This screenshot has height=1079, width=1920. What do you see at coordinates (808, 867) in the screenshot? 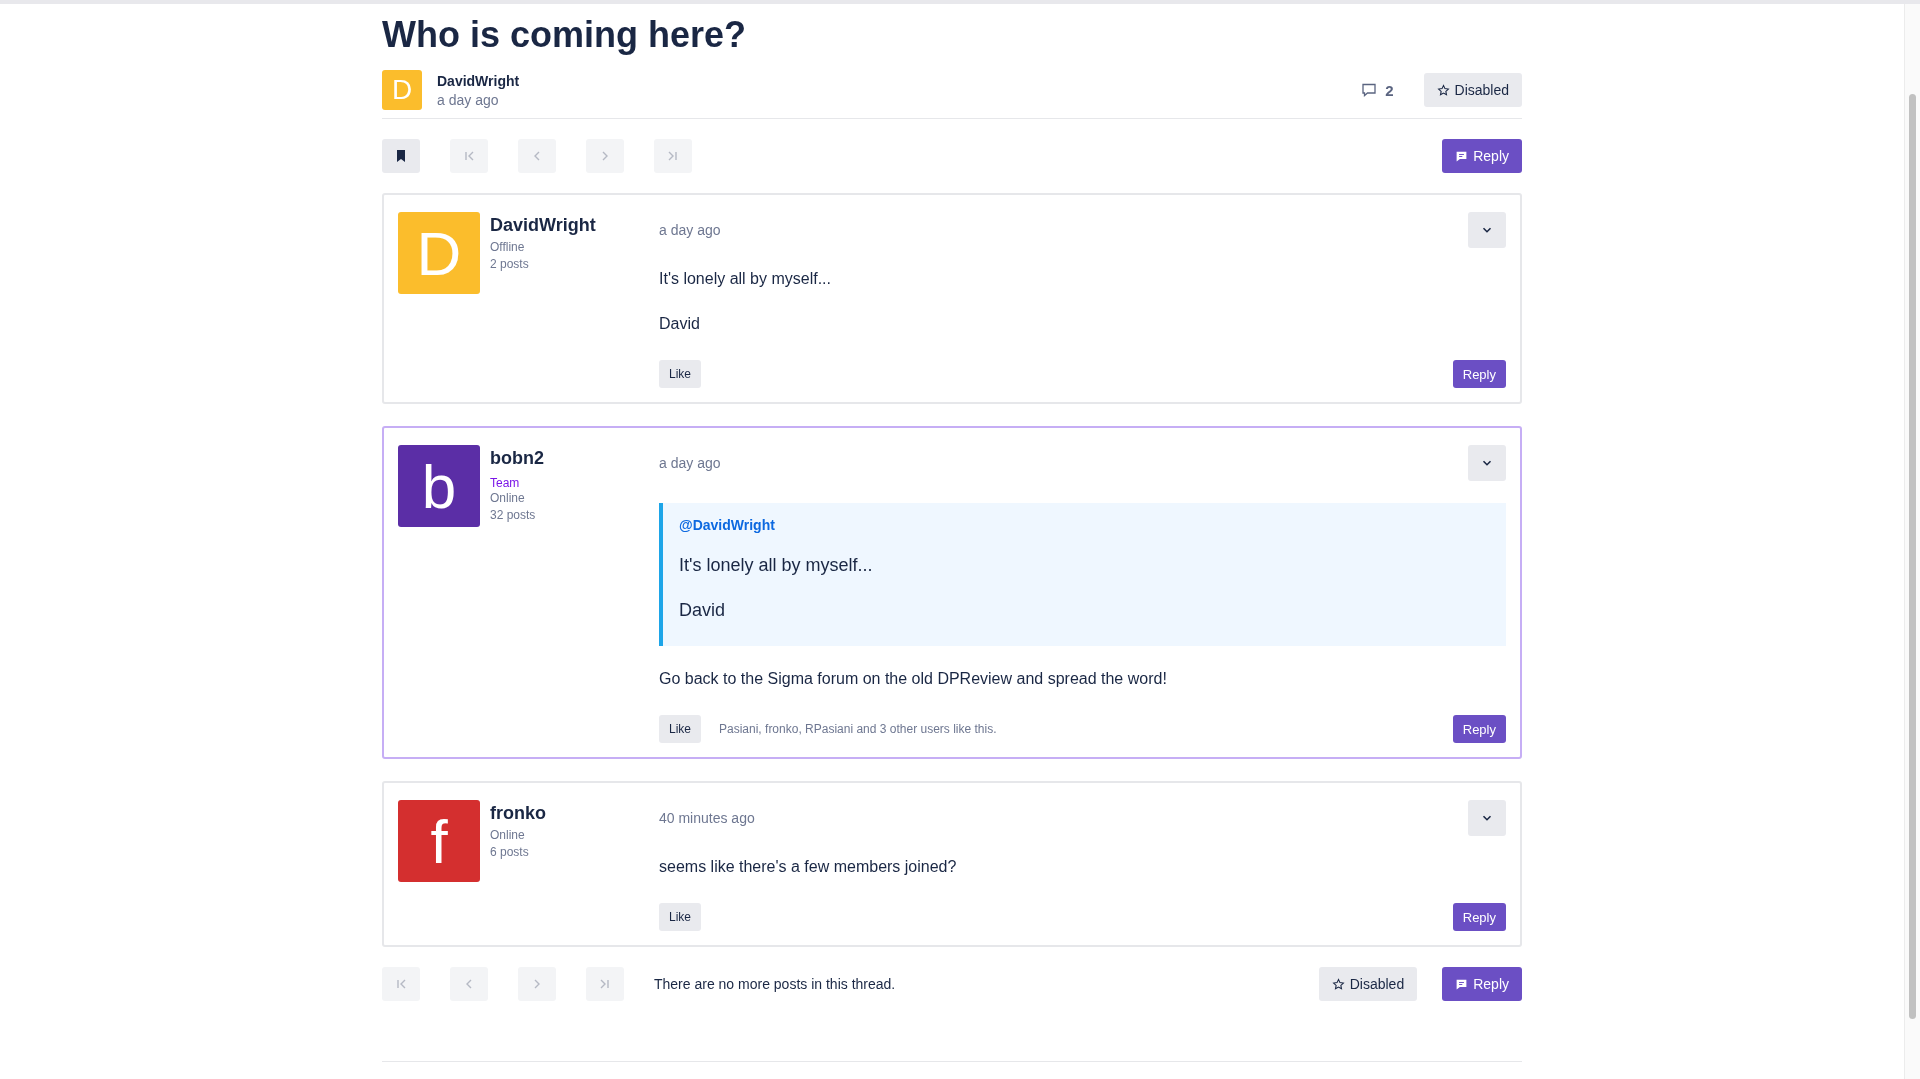
I see `post-text: seems like there's a few members joined?` at bounding box center [808, 867].